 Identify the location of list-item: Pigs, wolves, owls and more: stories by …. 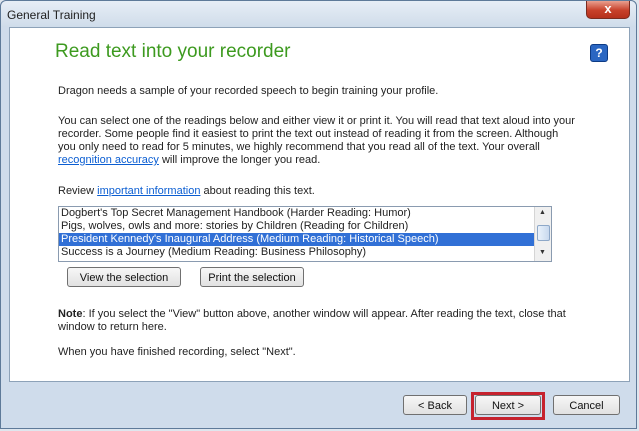
(305, 226).